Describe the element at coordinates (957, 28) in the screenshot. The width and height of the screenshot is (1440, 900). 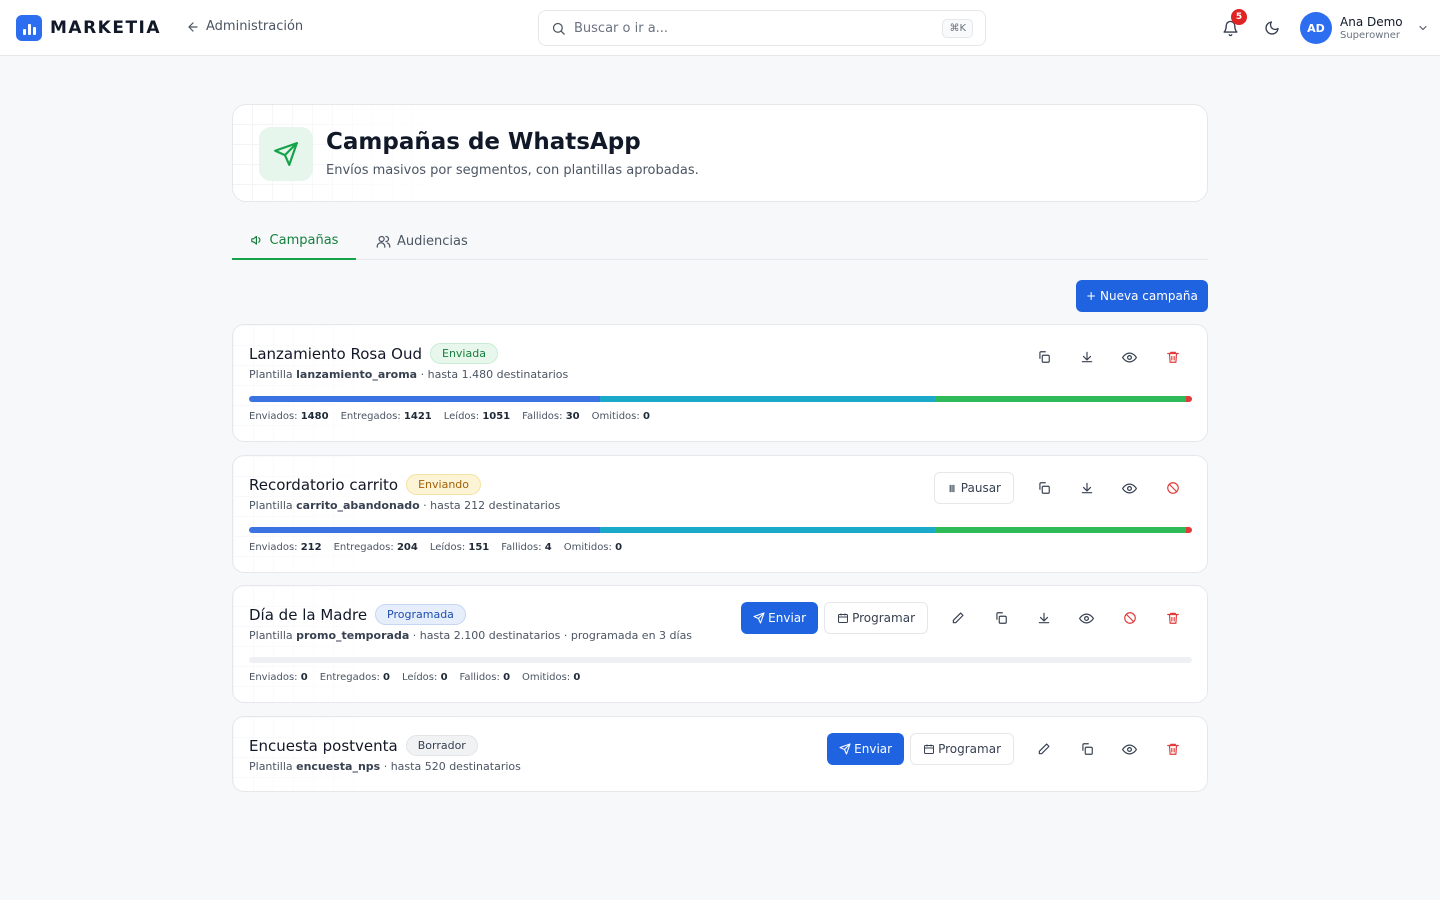
I see `search-shortcut: ⌘K` at that location.